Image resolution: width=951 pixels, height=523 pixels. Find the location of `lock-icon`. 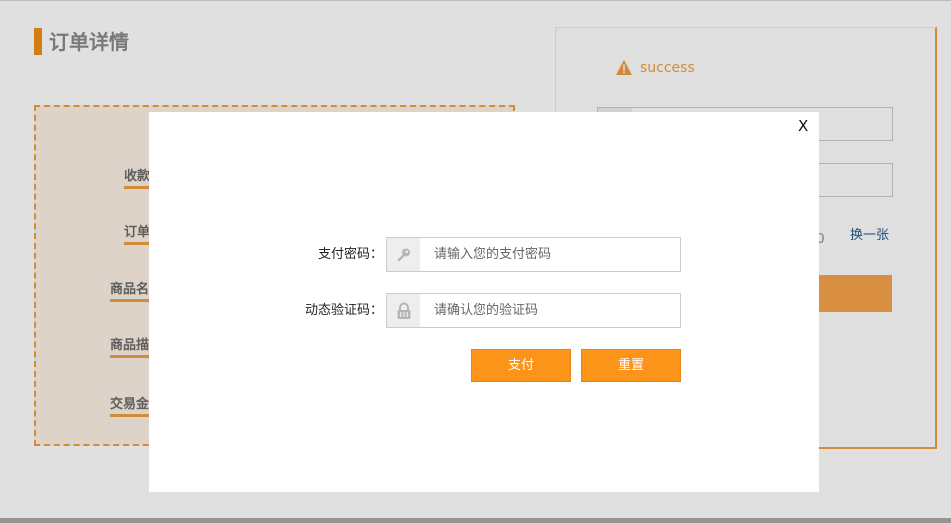

lock-icon is located at coordinates (403, 310).